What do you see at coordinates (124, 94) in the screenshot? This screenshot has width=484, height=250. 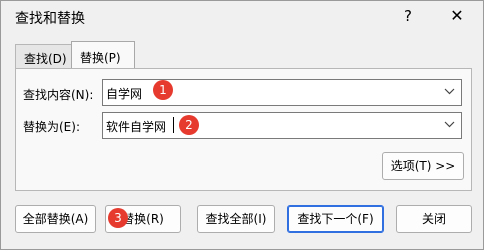 I see `find-what-value: 自学网` at bounding box center [124, 94].